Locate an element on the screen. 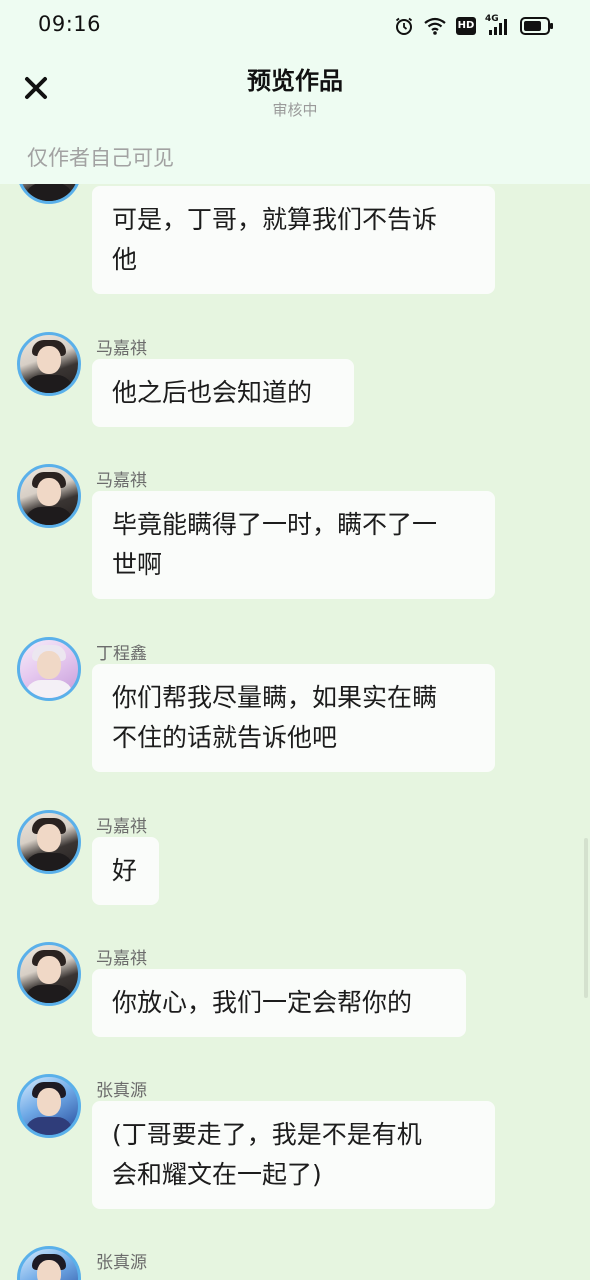 This screenshot has height=1280, width=590. 4g-signal-icon: 4G is located at coordinates (498, 25).